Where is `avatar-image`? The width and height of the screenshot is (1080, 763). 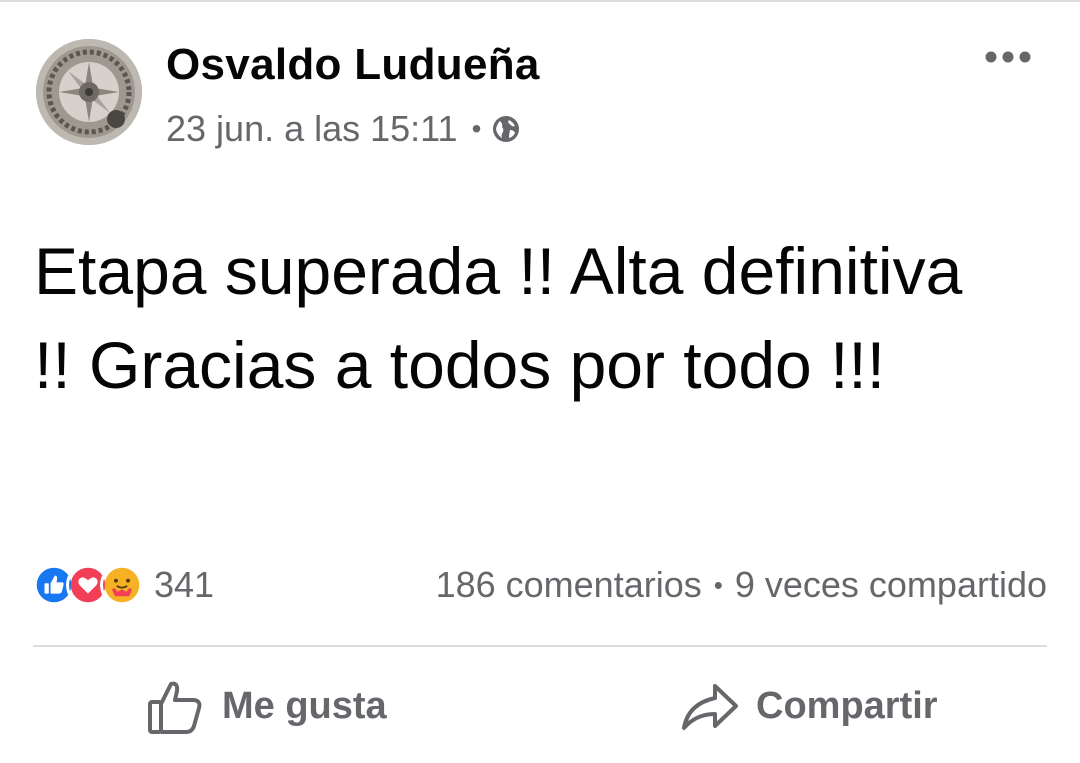
avatar-image is located at coordinates (89, 92).